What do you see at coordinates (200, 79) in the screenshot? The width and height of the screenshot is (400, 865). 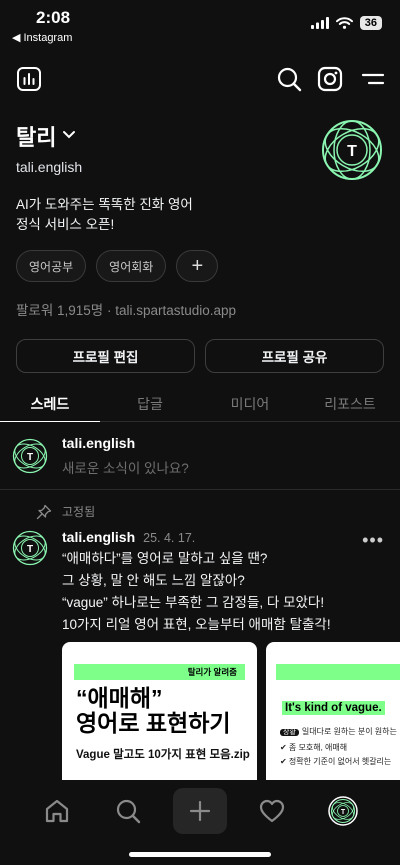 I see `top-bar` at bounding box center [200, 79].